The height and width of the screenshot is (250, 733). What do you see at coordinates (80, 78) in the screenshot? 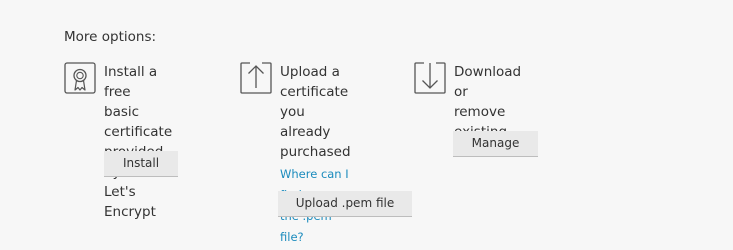
I see `certificate-ribbon-icon` at bounding box center [80, 78].